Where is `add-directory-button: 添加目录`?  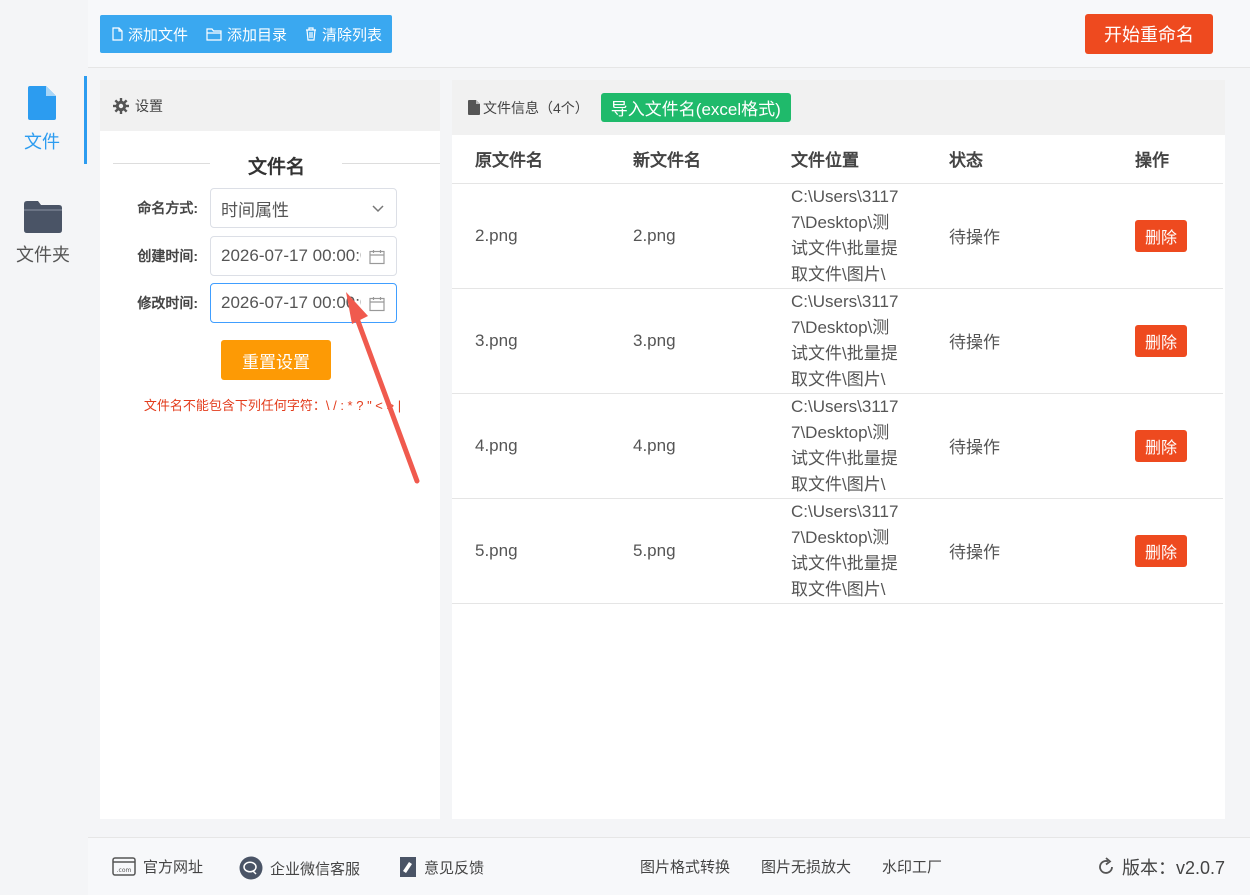 add-directory-button: 添加目录 is located at coordinates (246, 34).